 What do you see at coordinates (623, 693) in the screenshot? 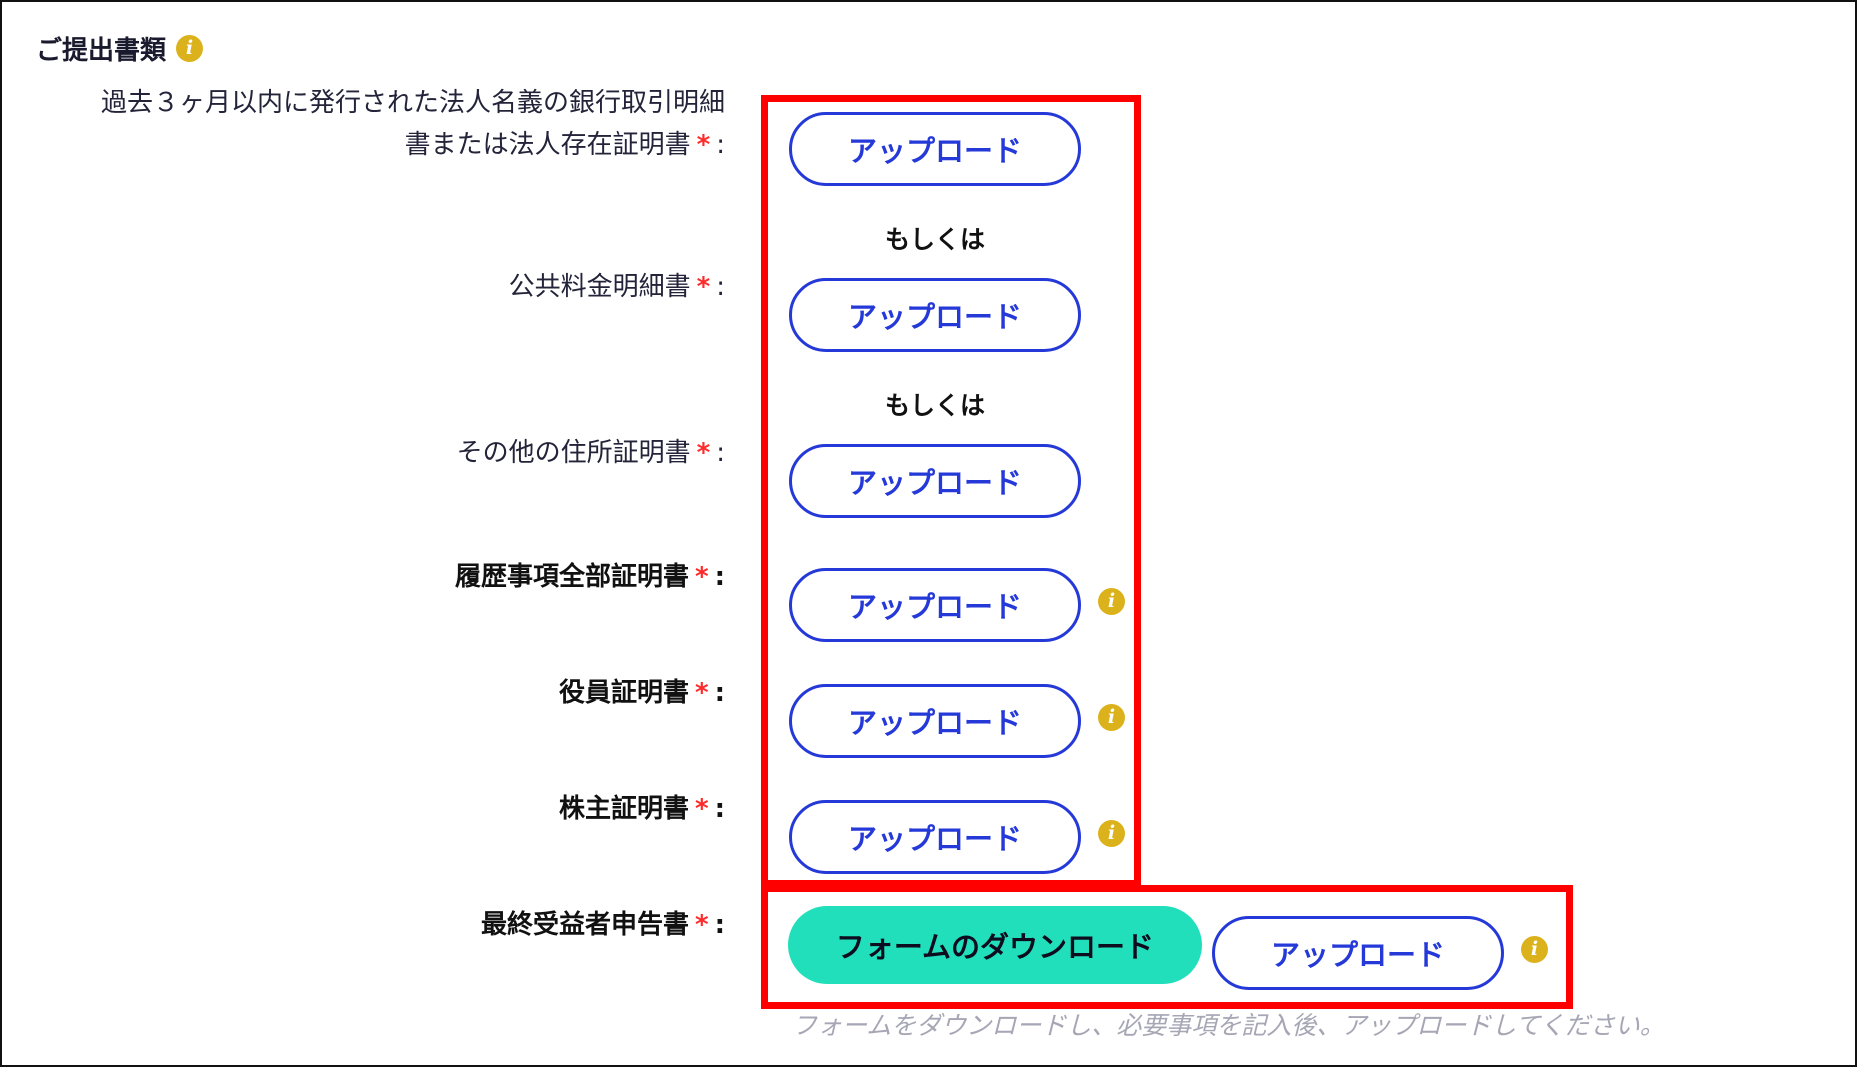
I see `label-officer-certificate-text: 役員証明書` at bounding box center [623, 693].